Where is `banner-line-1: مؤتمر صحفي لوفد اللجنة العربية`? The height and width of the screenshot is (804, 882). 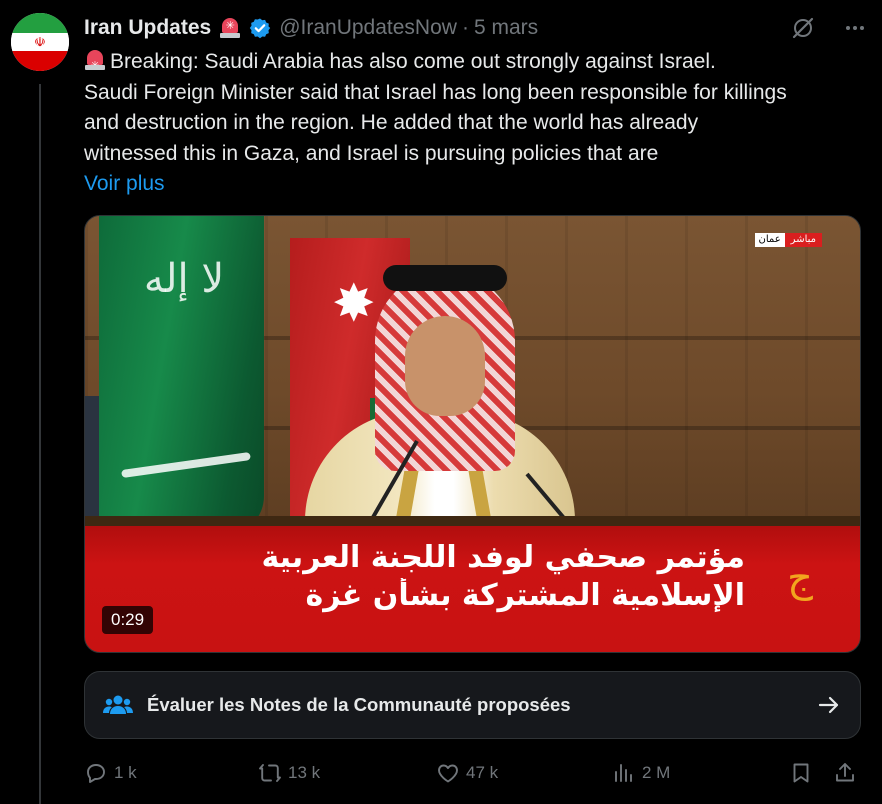
banner-line-1: مؤتمر صحفي لوفد اللجنة العربية is located at coordinates (503, 557).